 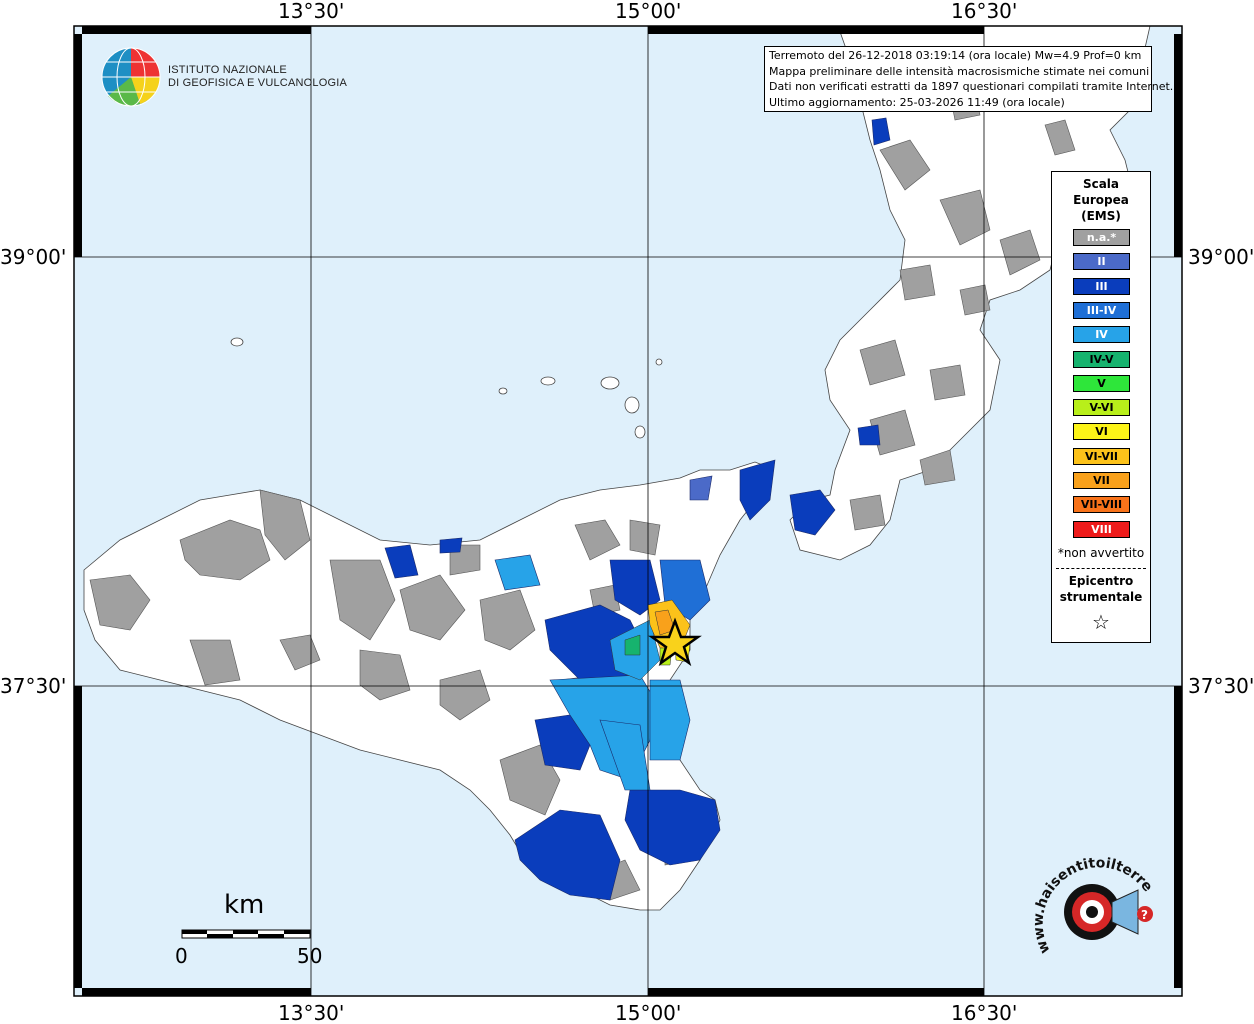 I want to click on legend-epicentro: Epicentro strumentale, so click(x=1101, y=589).